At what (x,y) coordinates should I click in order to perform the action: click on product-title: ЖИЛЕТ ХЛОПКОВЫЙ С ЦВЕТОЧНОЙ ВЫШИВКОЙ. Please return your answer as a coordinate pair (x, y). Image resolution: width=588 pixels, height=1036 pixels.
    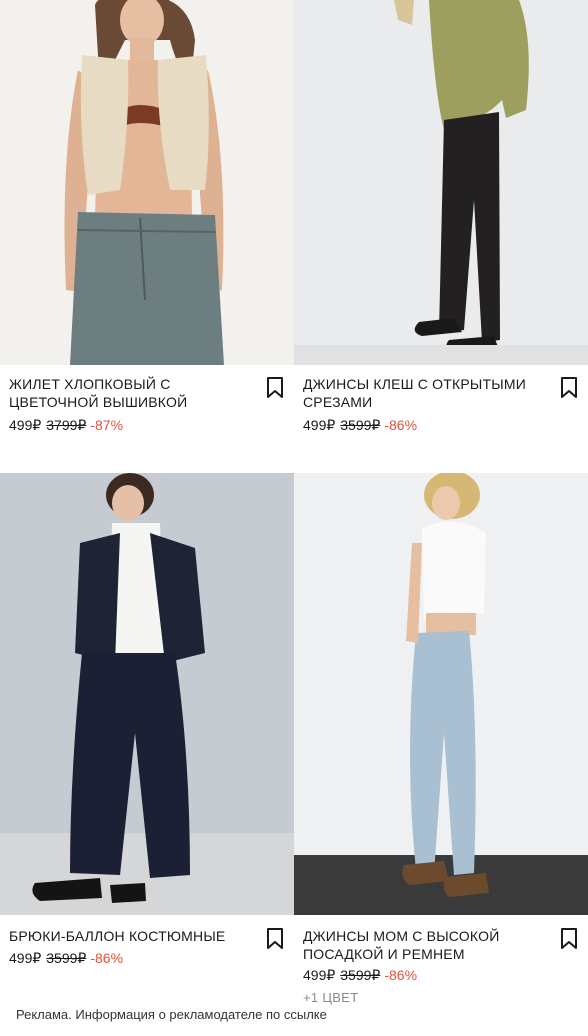
    Looking at the image, I should click on (134, 393).